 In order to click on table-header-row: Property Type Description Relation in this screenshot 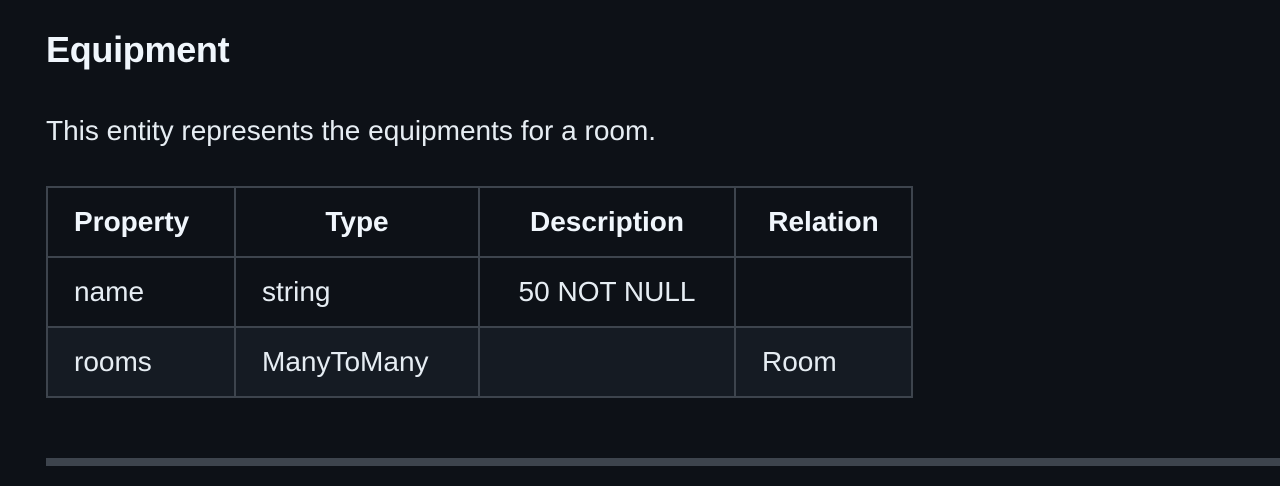, I will do `click(479, 222)`.